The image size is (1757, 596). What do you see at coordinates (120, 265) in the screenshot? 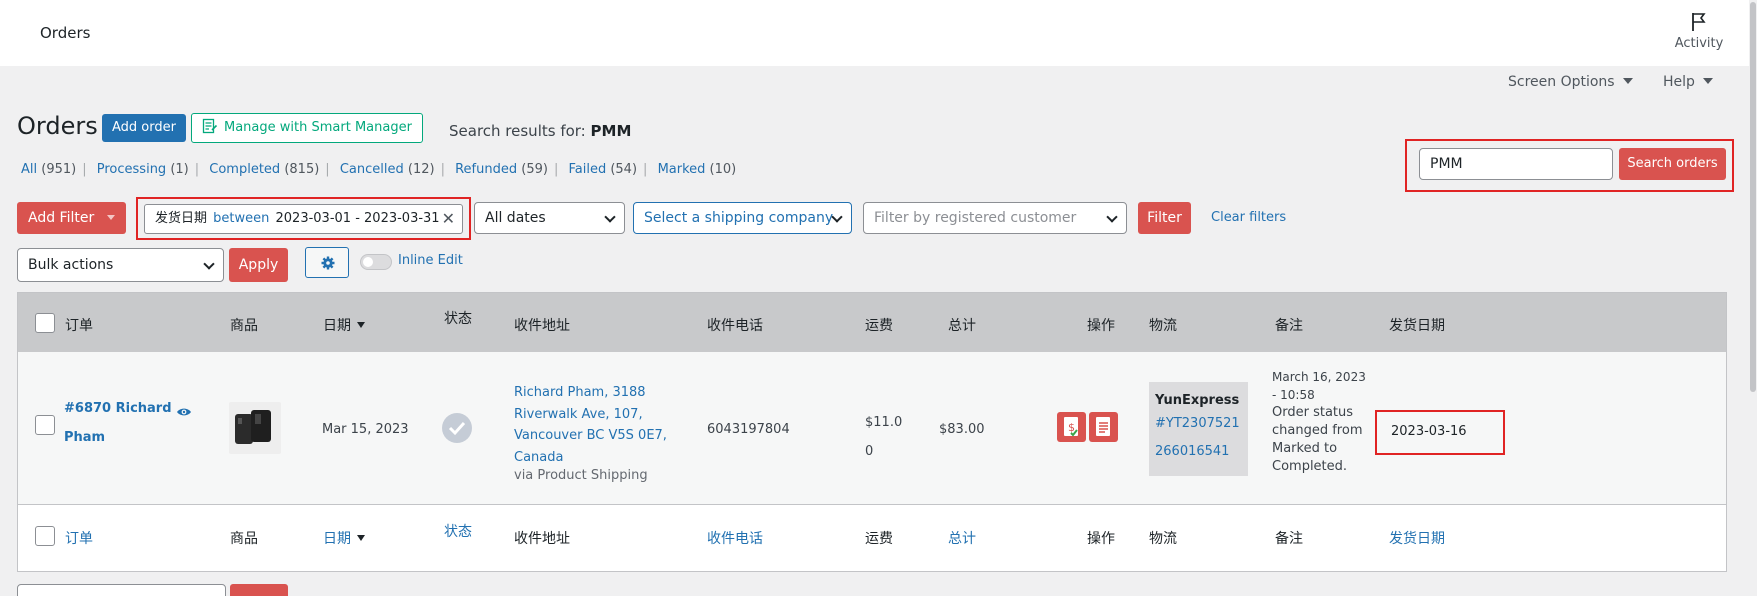
I see `bulk-actions-select: Bulk actions` at bounding box center [120, 265].